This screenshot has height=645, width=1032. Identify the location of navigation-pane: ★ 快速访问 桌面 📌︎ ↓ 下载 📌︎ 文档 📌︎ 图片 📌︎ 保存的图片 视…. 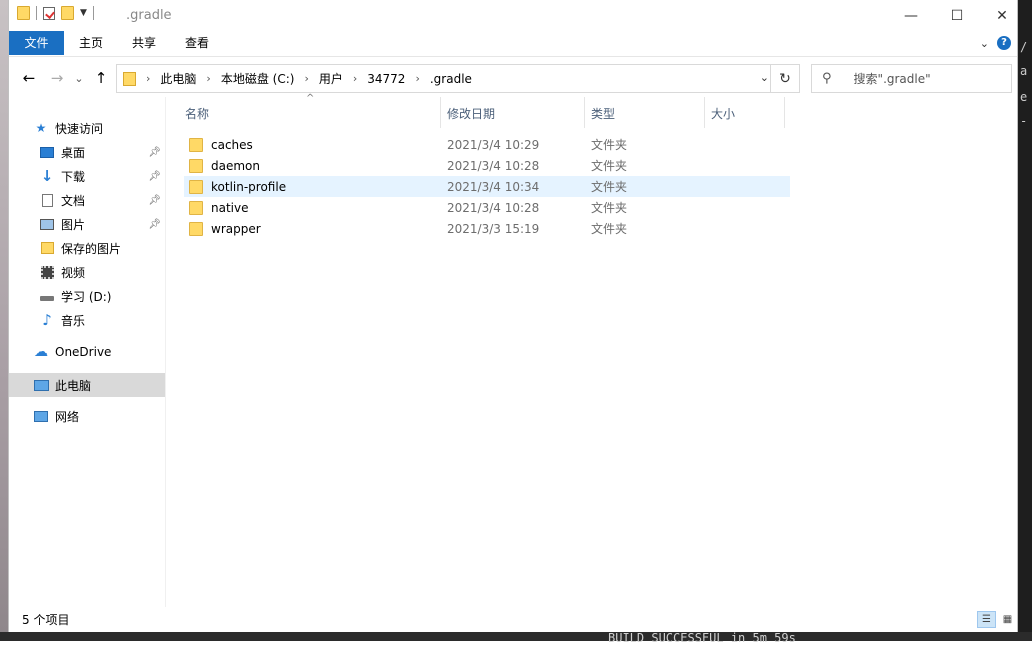
(87, 352).